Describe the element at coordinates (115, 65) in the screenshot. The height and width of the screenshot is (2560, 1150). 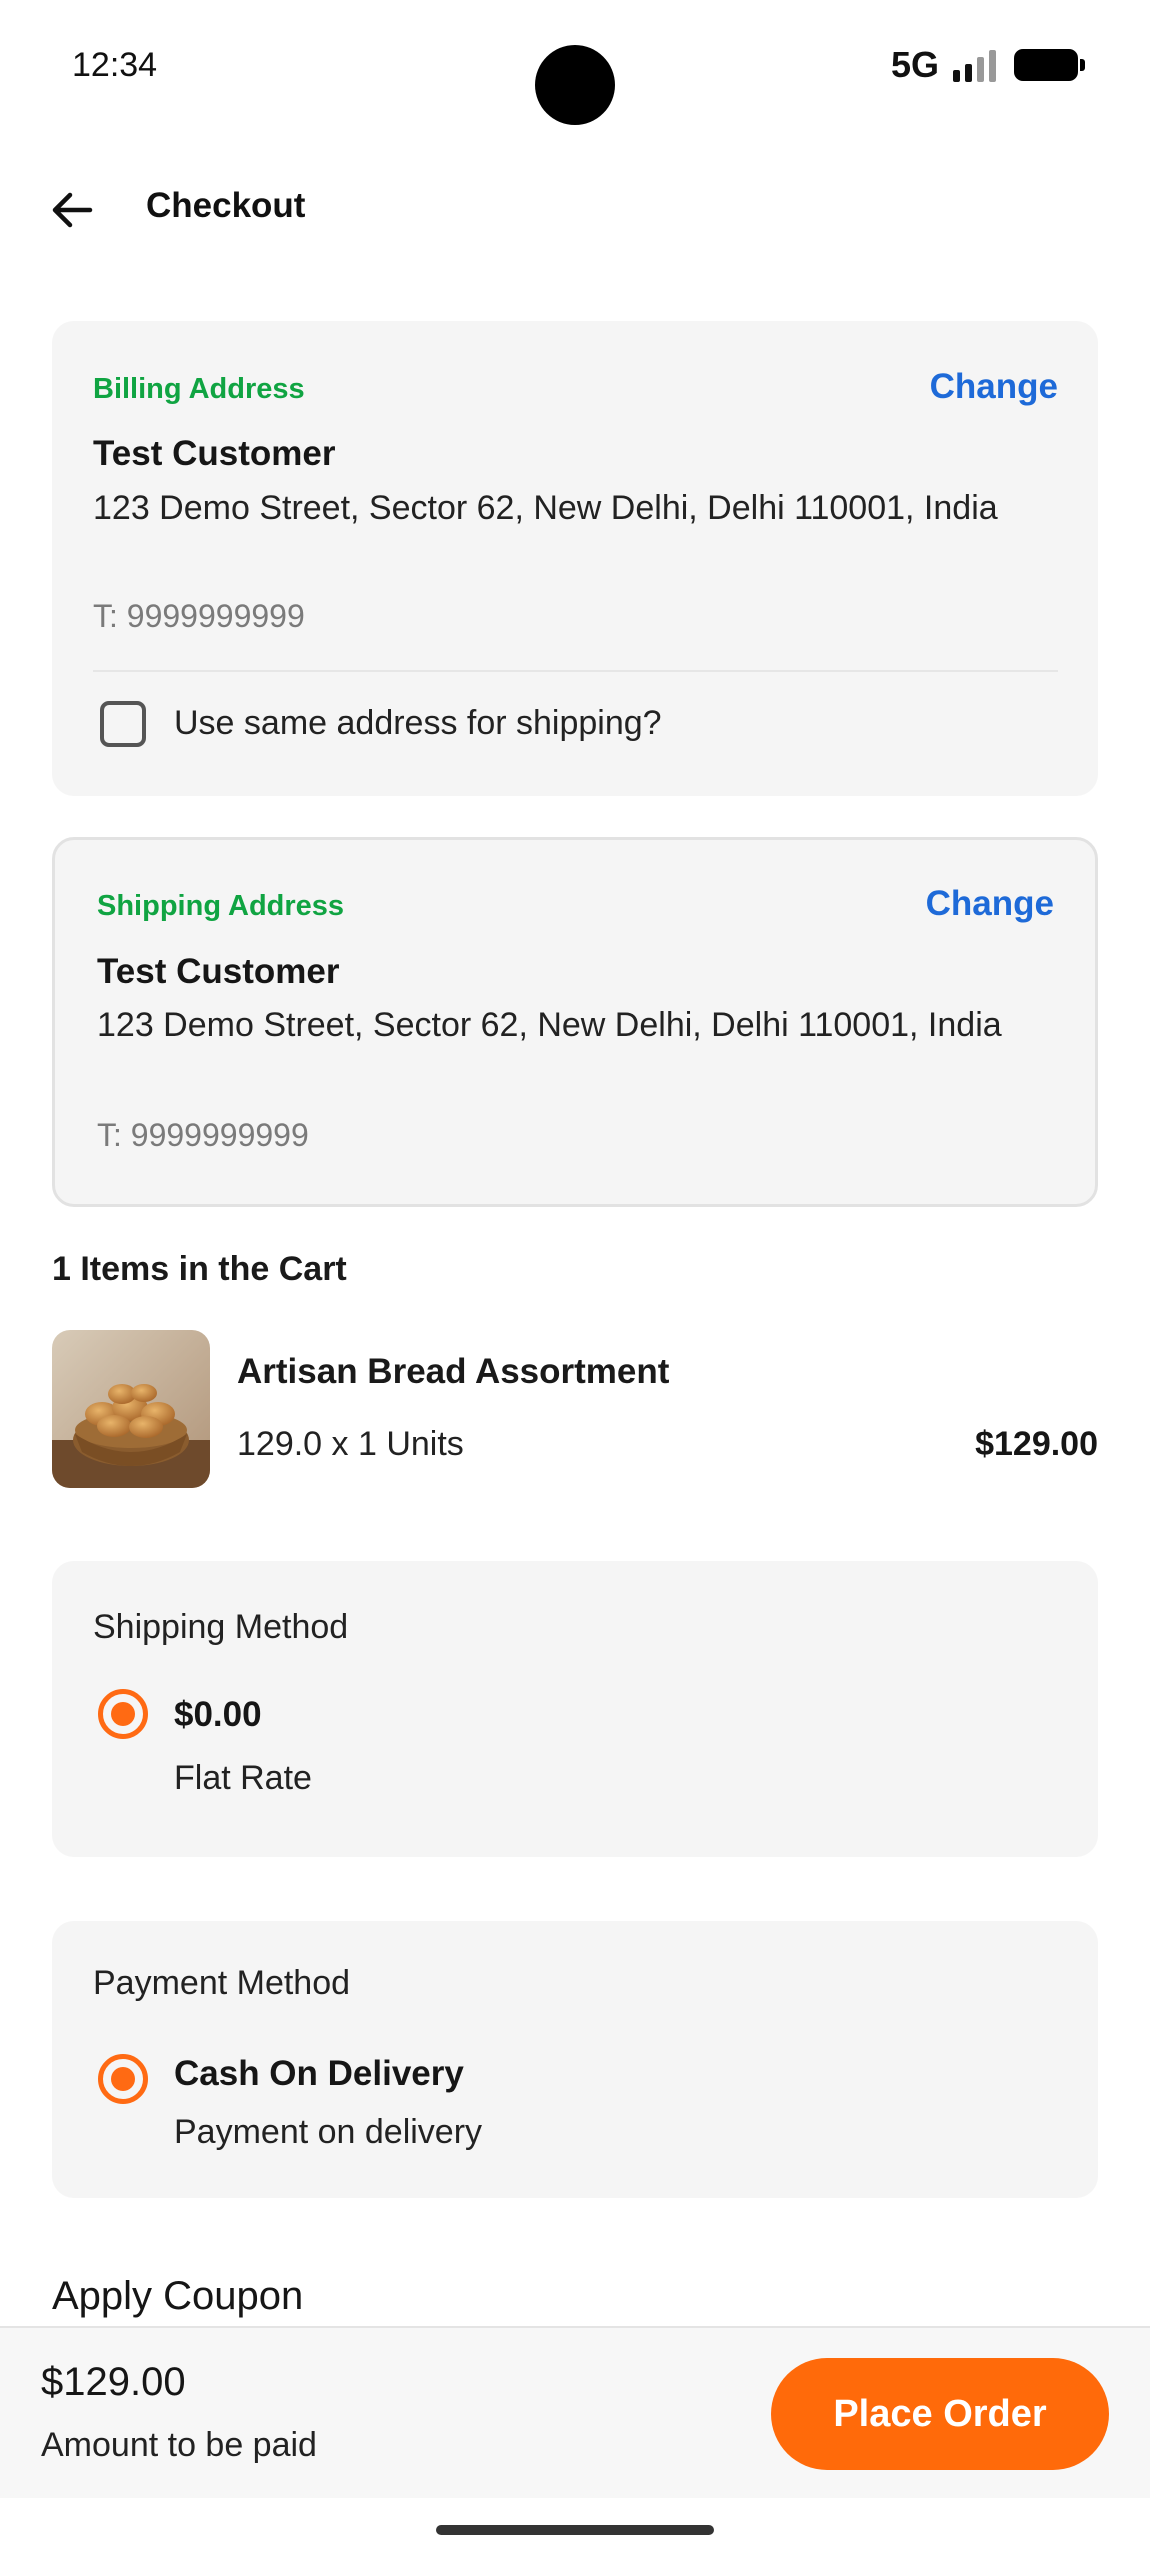
I see `status-time: 12:34` at that location.